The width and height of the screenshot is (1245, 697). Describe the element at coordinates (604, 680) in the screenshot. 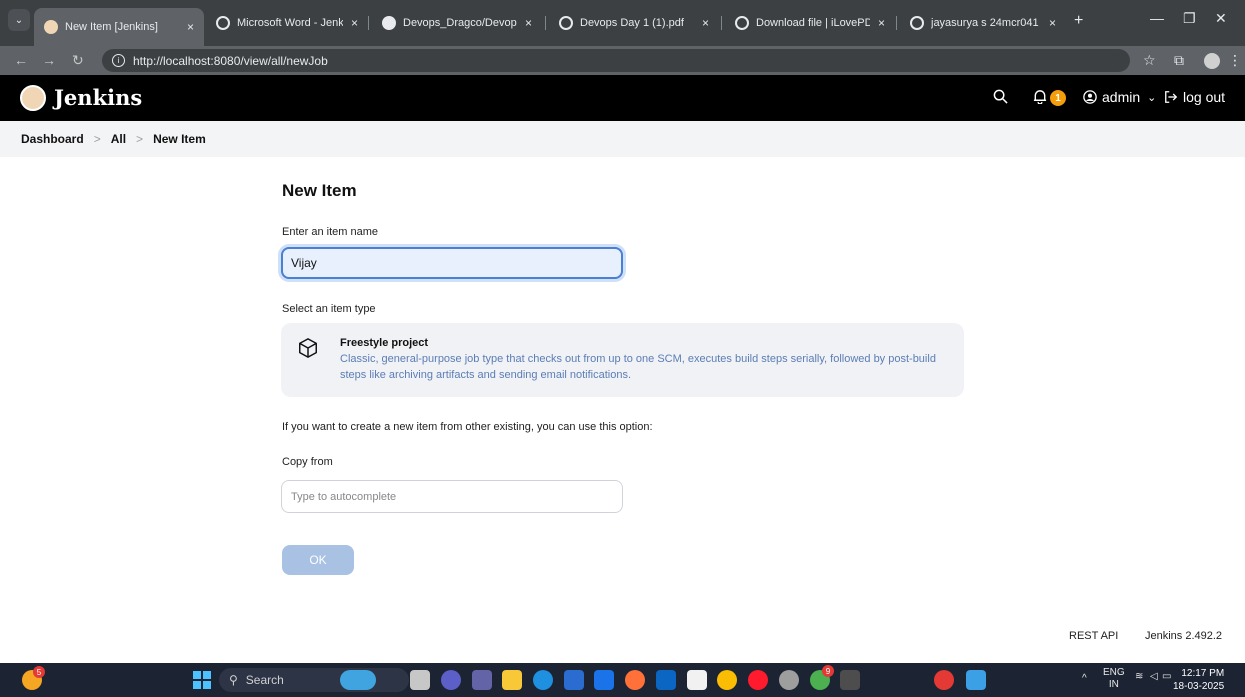

I see `dell-icon` at that location.